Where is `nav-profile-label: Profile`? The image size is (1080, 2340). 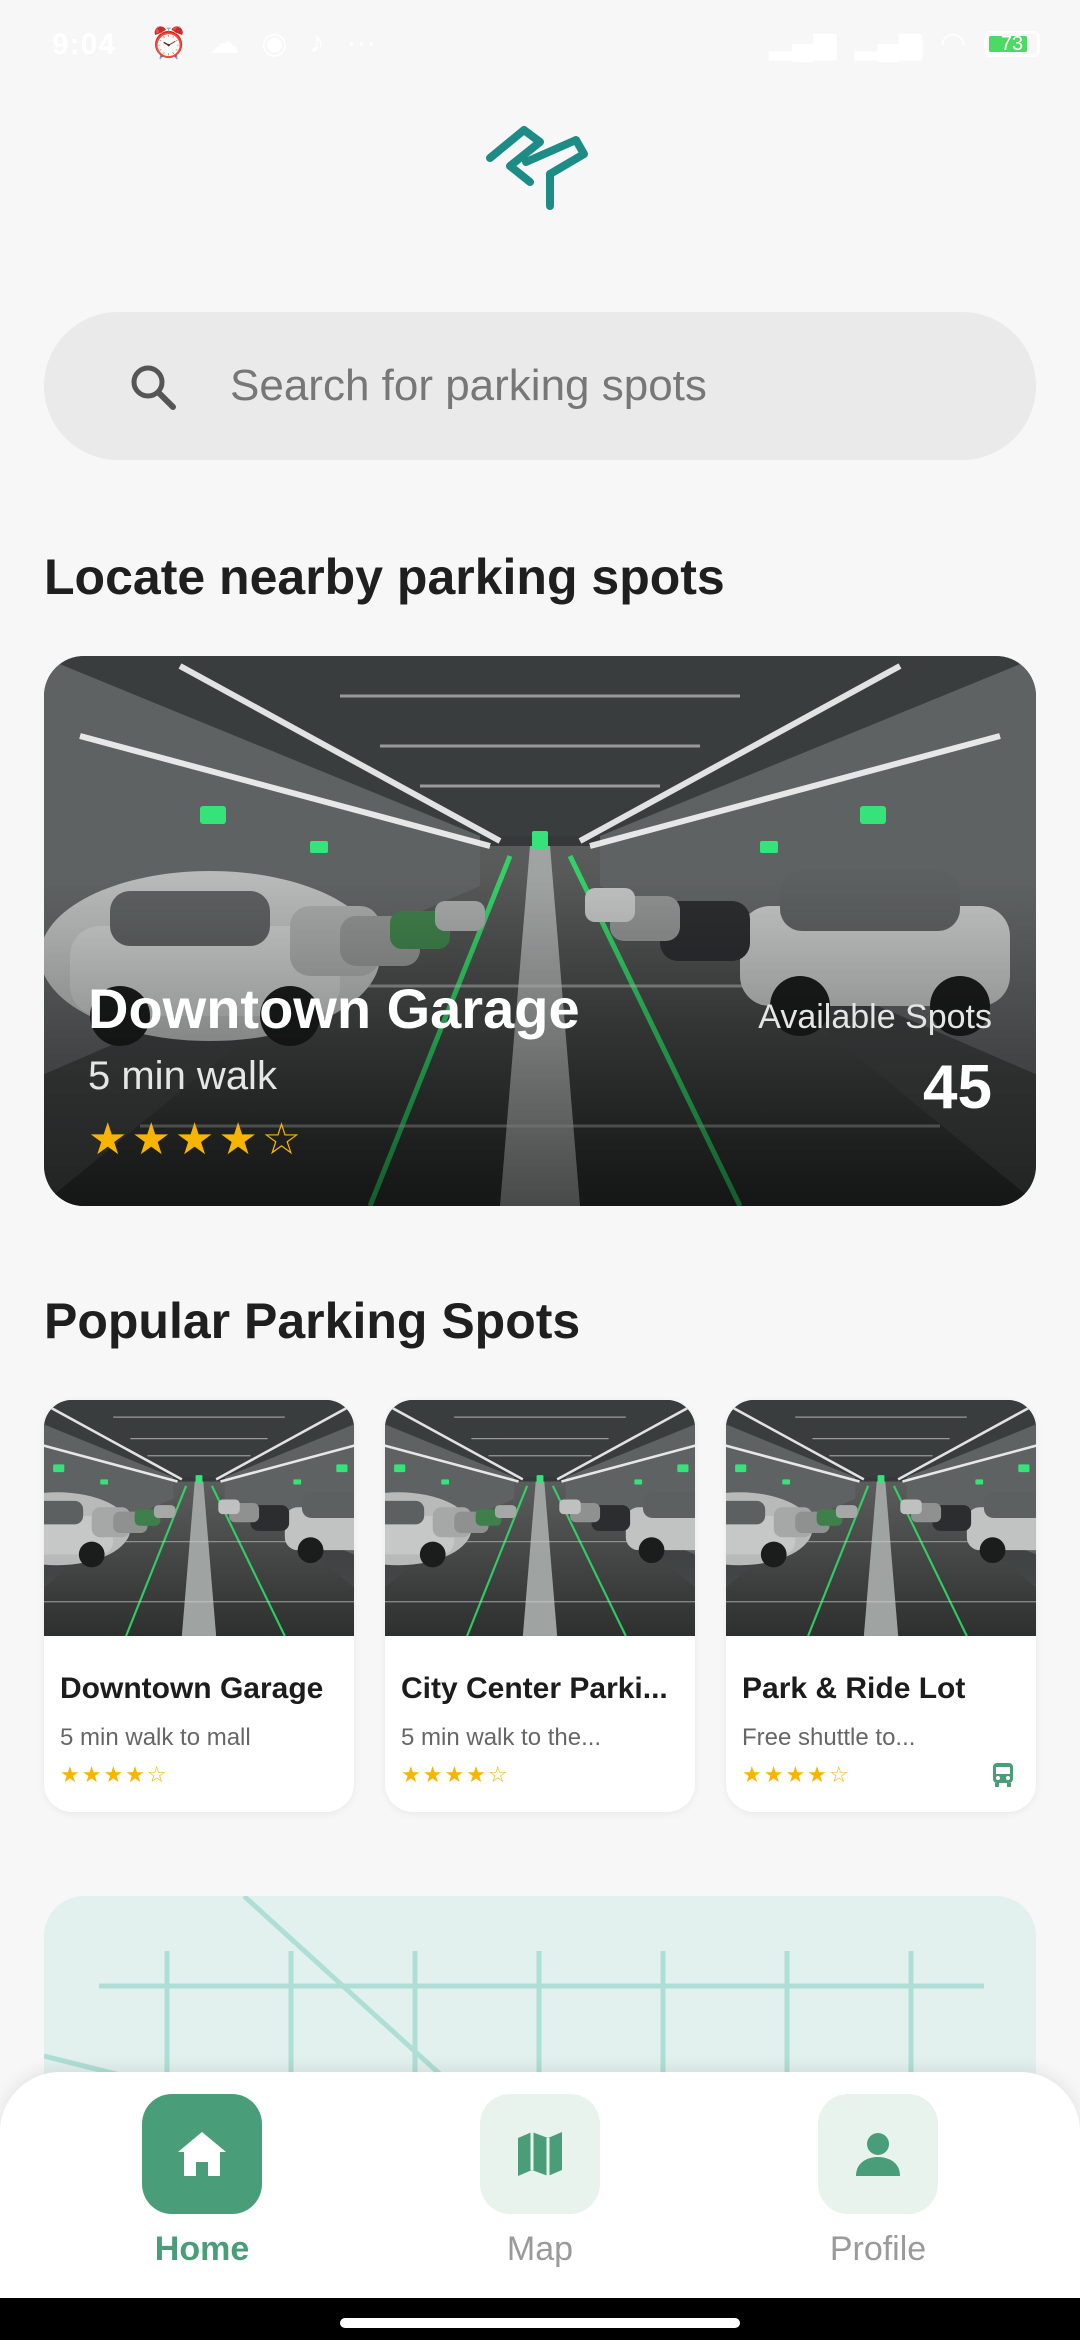
nav-profile-label: Profile is located at coordinates (878, 2249).